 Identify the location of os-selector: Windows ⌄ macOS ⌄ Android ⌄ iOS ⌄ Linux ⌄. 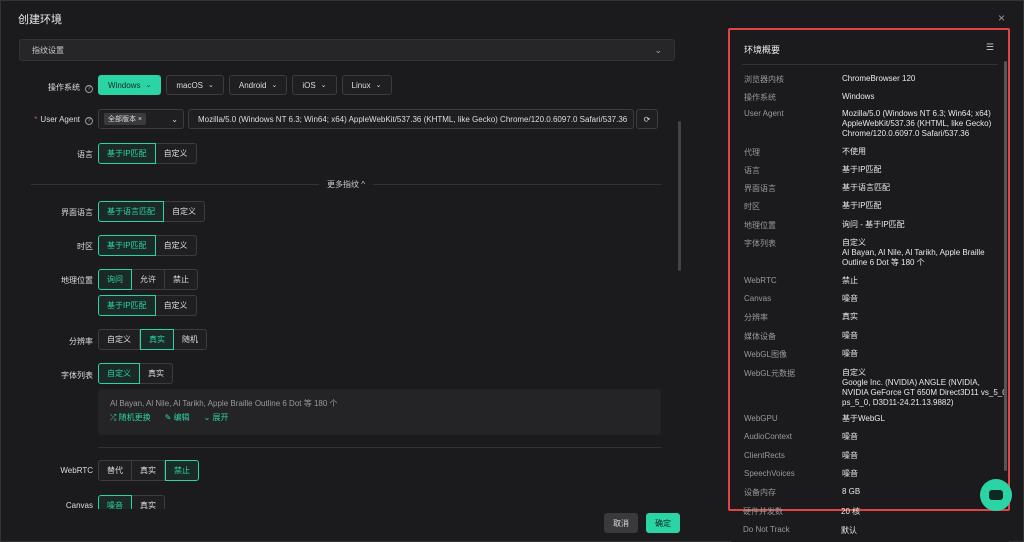
(245, 85).